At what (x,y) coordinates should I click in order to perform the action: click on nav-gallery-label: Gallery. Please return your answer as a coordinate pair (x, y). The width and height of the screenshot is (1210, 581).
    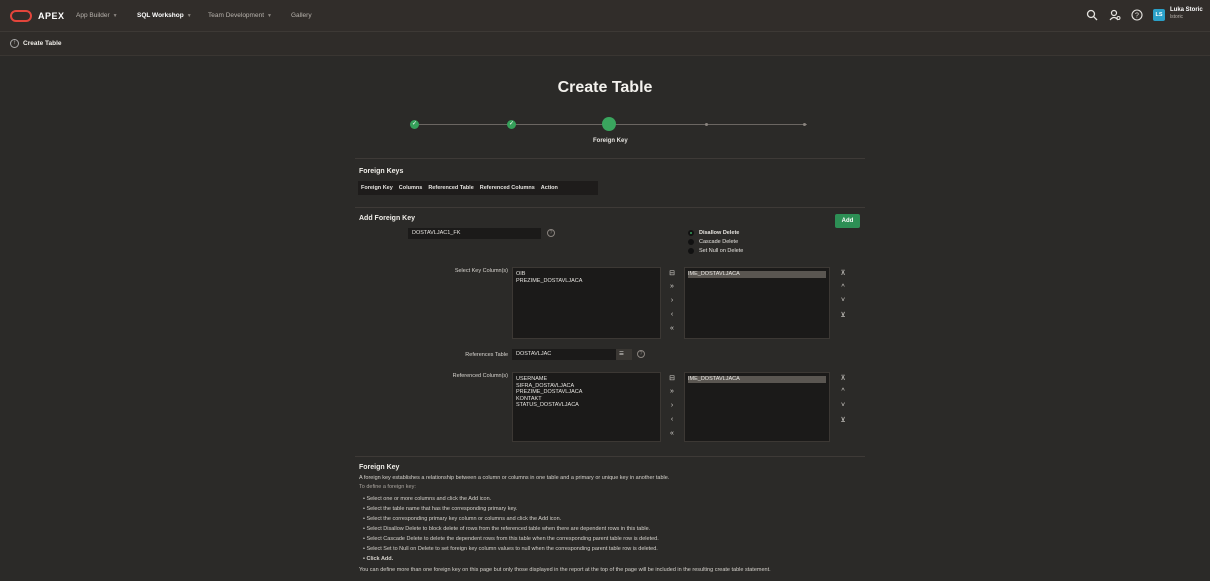
    Looking at the image, I should click on (301, 15).